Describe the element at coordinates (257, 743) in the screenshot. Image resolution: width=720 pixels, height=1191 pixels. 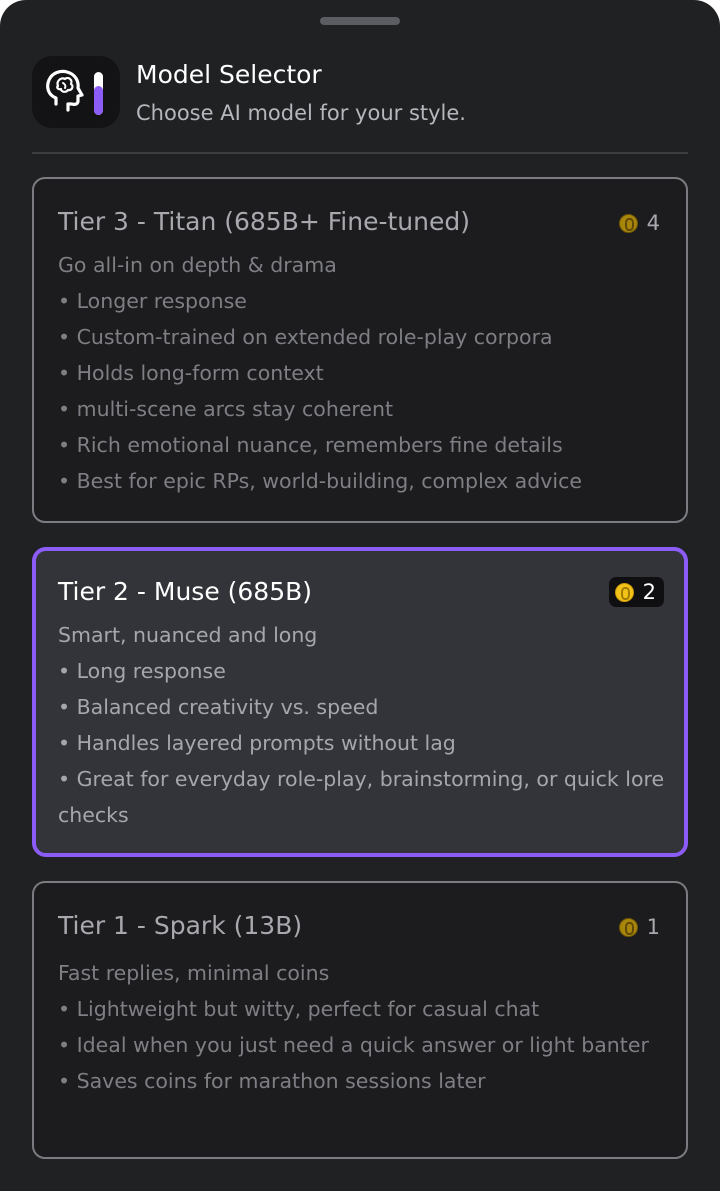
I see `feature-item: • Handles layered prompts without lag` at that location.